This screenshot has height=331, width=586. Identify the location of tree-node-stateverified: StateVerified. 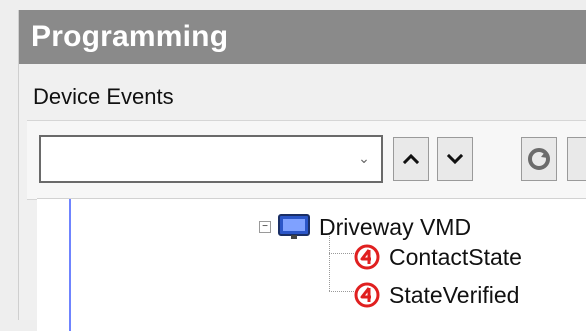
(436, 295).